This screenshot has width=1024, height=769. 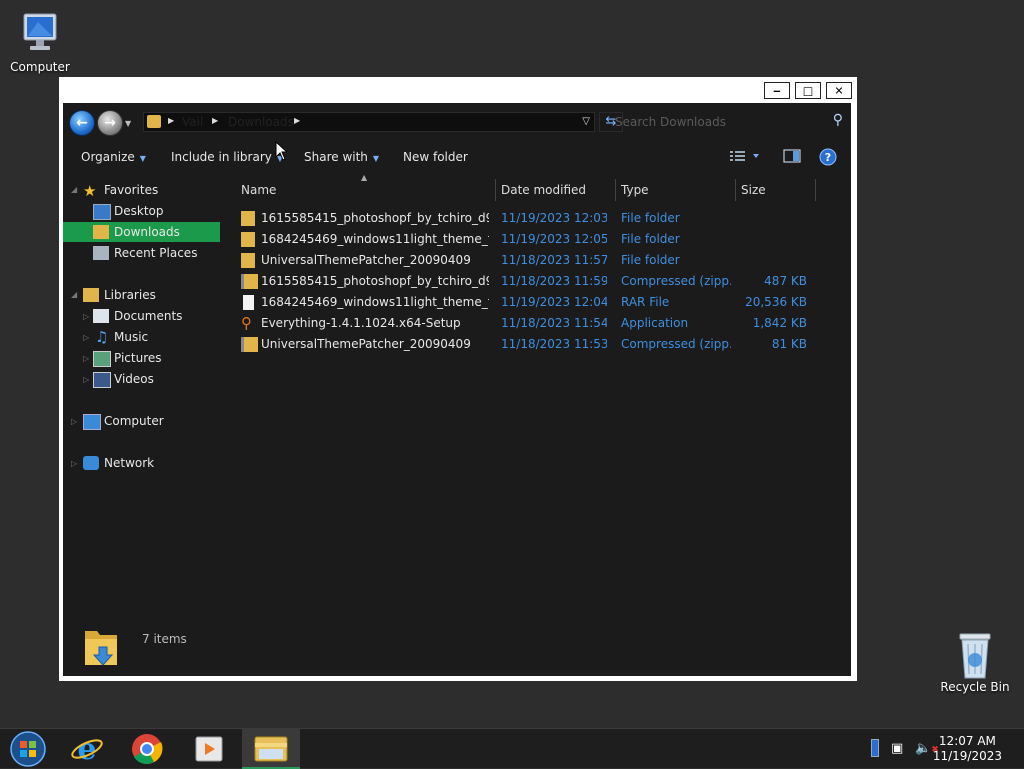 I want to click on column-header-type: Type, so click(x=635, y=190).